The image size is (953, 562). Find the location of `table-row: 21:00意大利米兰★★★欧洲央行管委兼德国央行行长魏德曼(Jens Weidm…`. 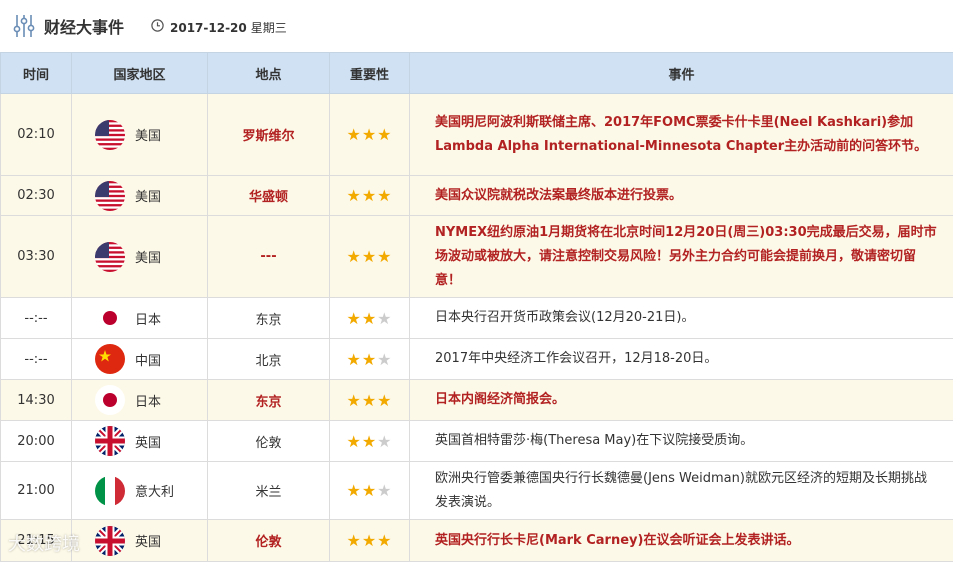

table-row: 21:00意大利米兰★★★欧洲央行管委兼德国央行行长魏德曼(Jens Weidm… is located at coordinates (477, 491).